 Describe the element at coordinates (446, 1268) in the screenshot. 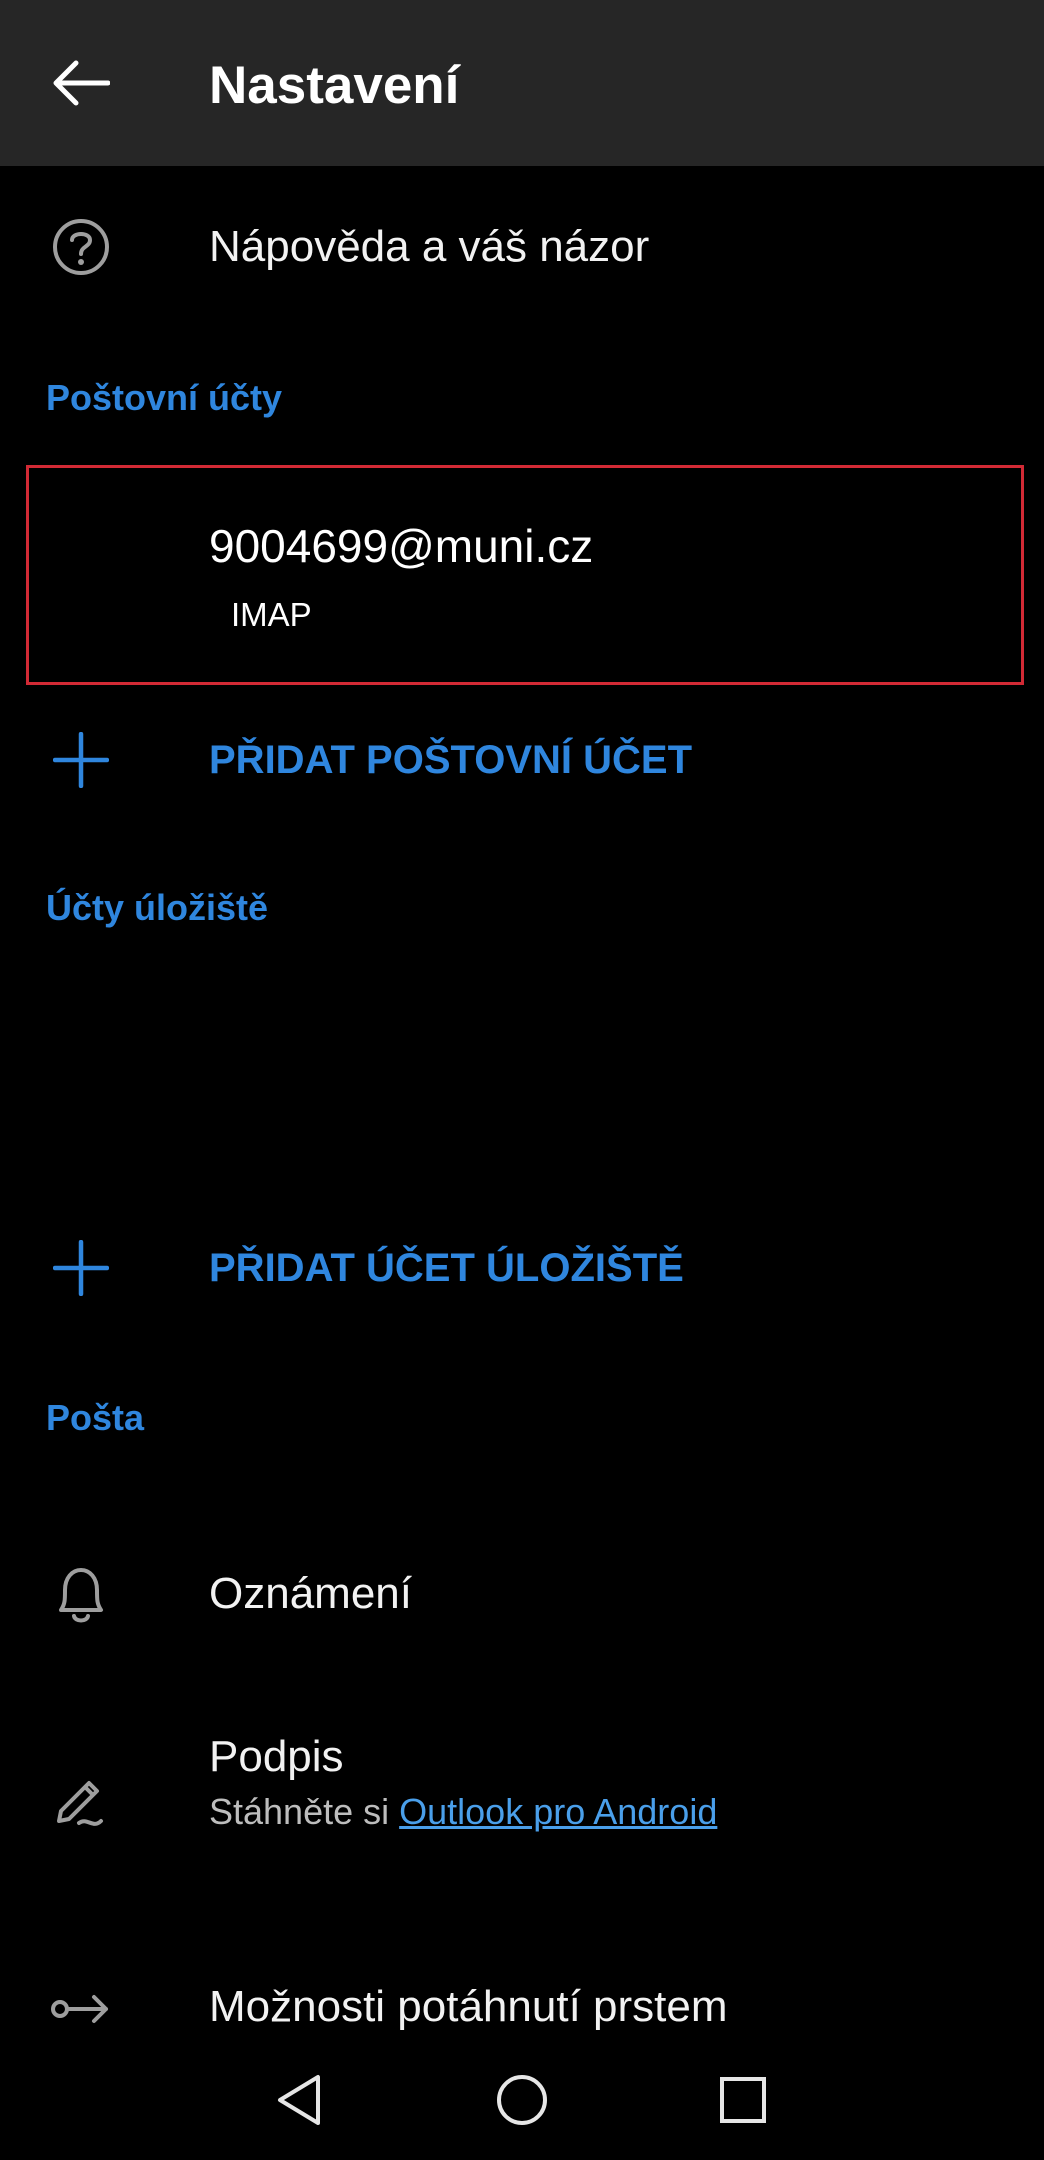

I see `add-storage-account-label: PŘIDAT ÚČET ÚLOŽIŠTĚ` at that location.